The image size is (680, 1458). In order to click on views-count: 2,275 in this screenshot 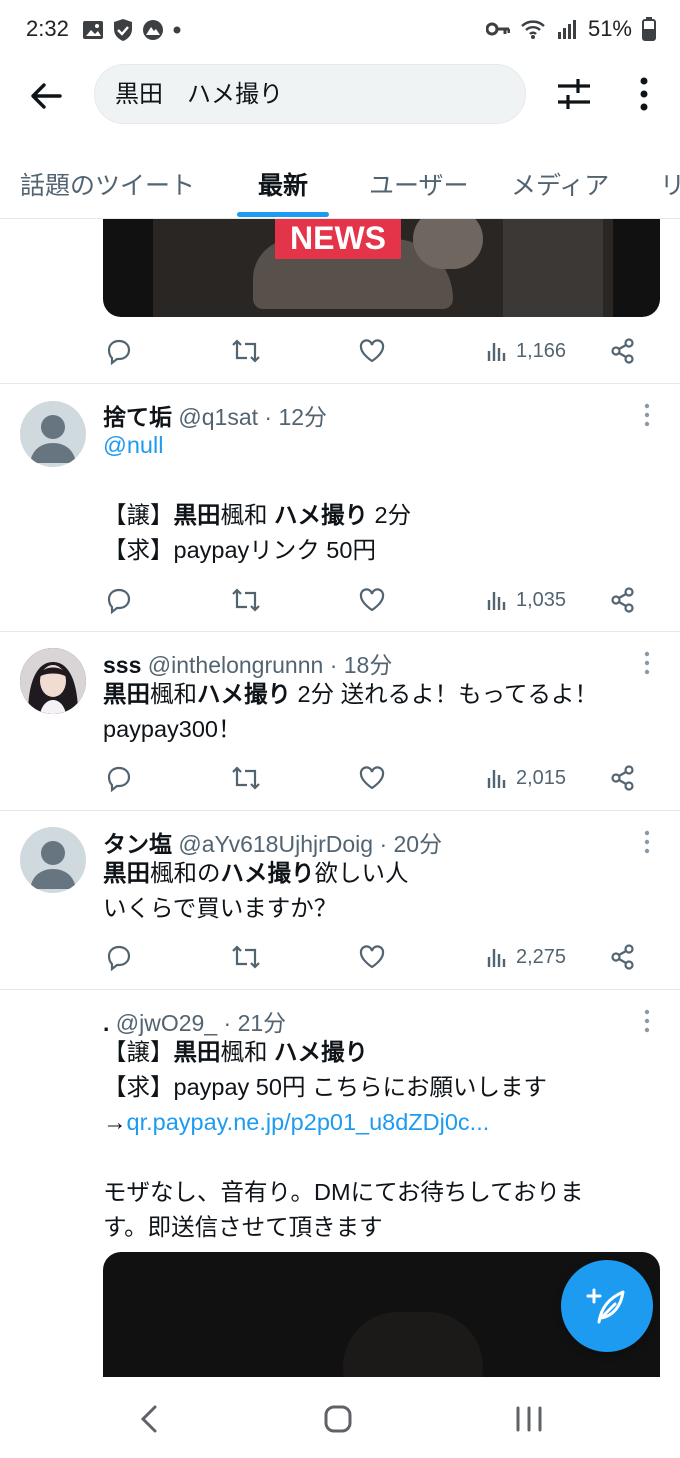, I will do `click(541, 956)`.